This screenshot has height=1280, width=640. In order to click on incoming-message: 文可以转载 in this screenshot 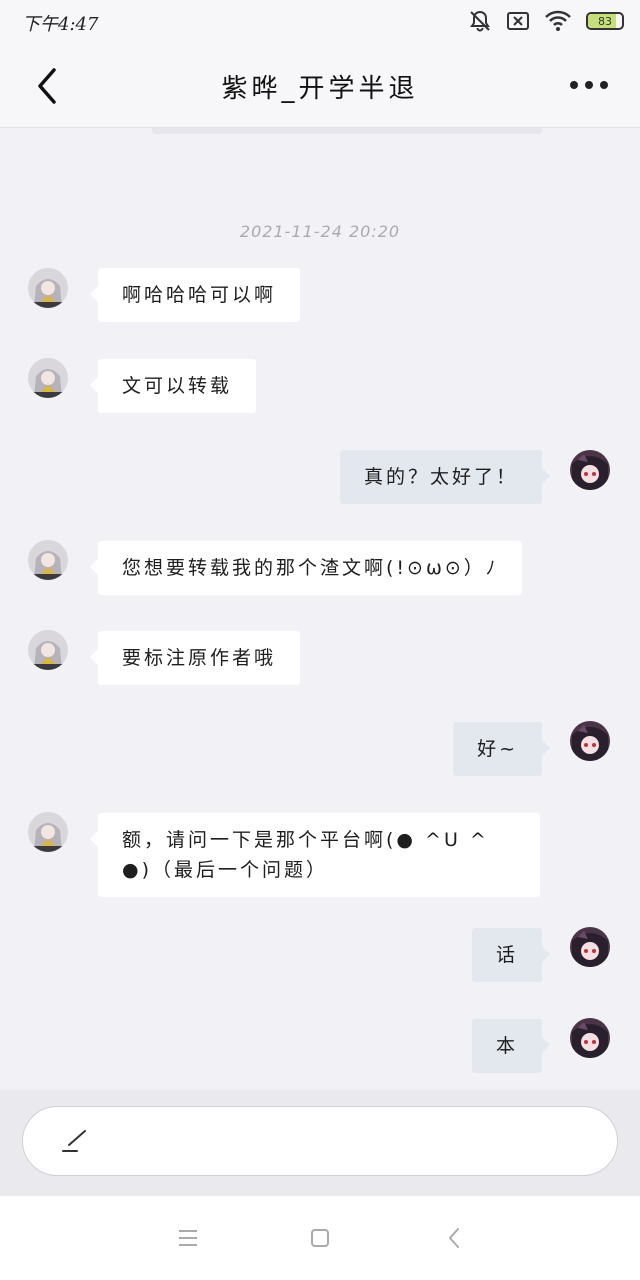, I will do `click(173, 386)`.